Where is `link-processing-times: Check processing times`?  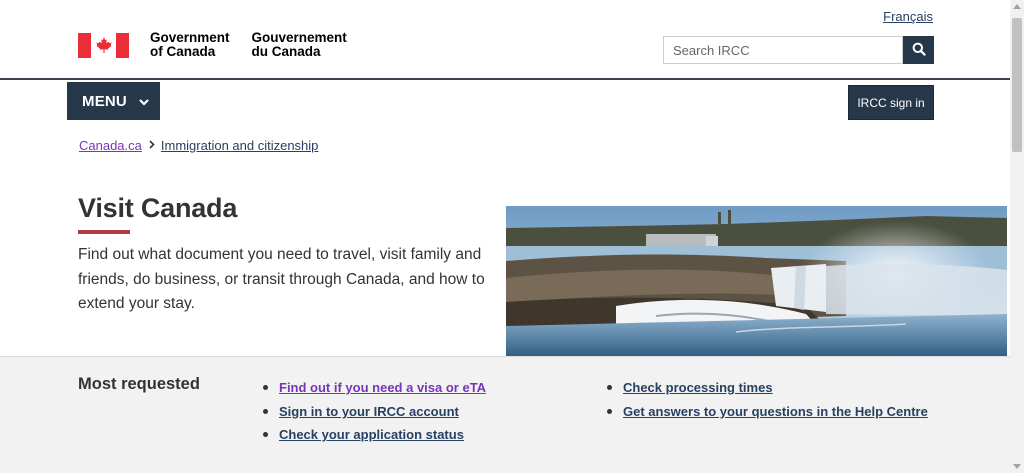
link-processing-times: Check processing times is located at coordinates (698, 387).